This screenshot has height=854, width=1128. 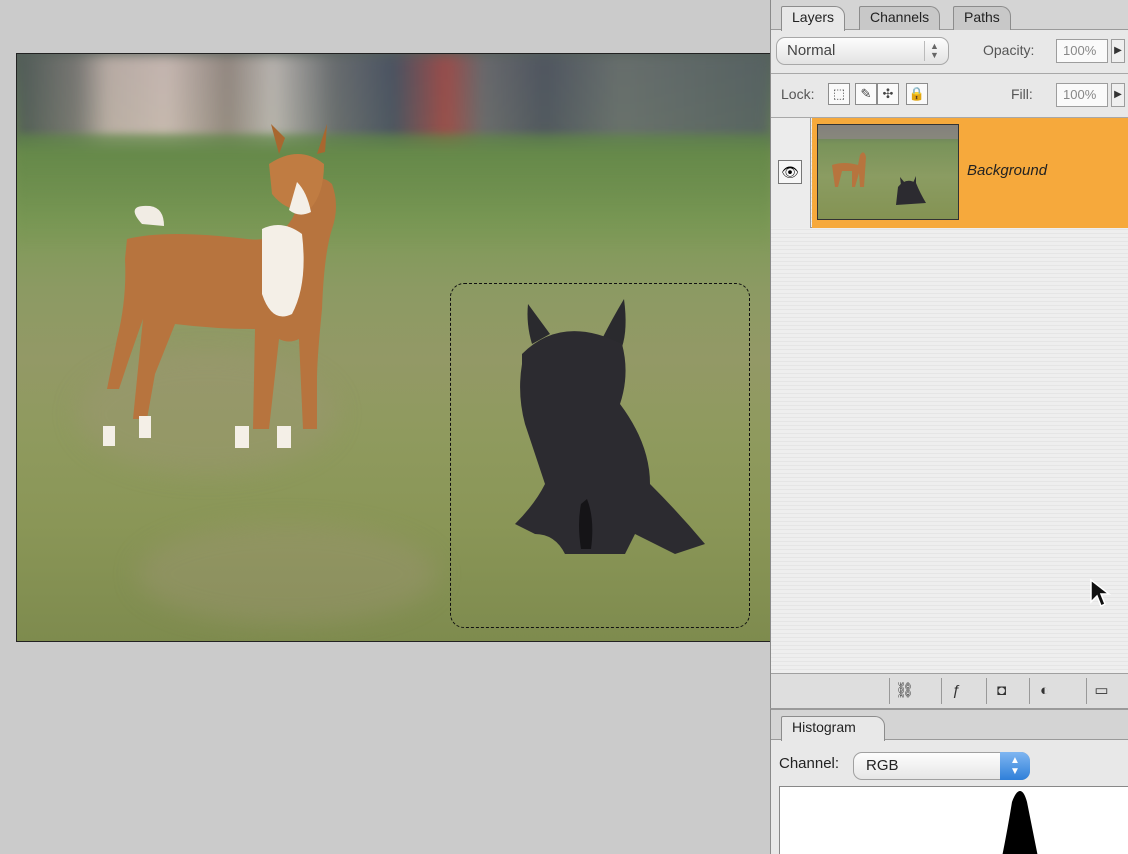 I want to click on layer-row-background: 👁 Background, so click(x=949, y=173).